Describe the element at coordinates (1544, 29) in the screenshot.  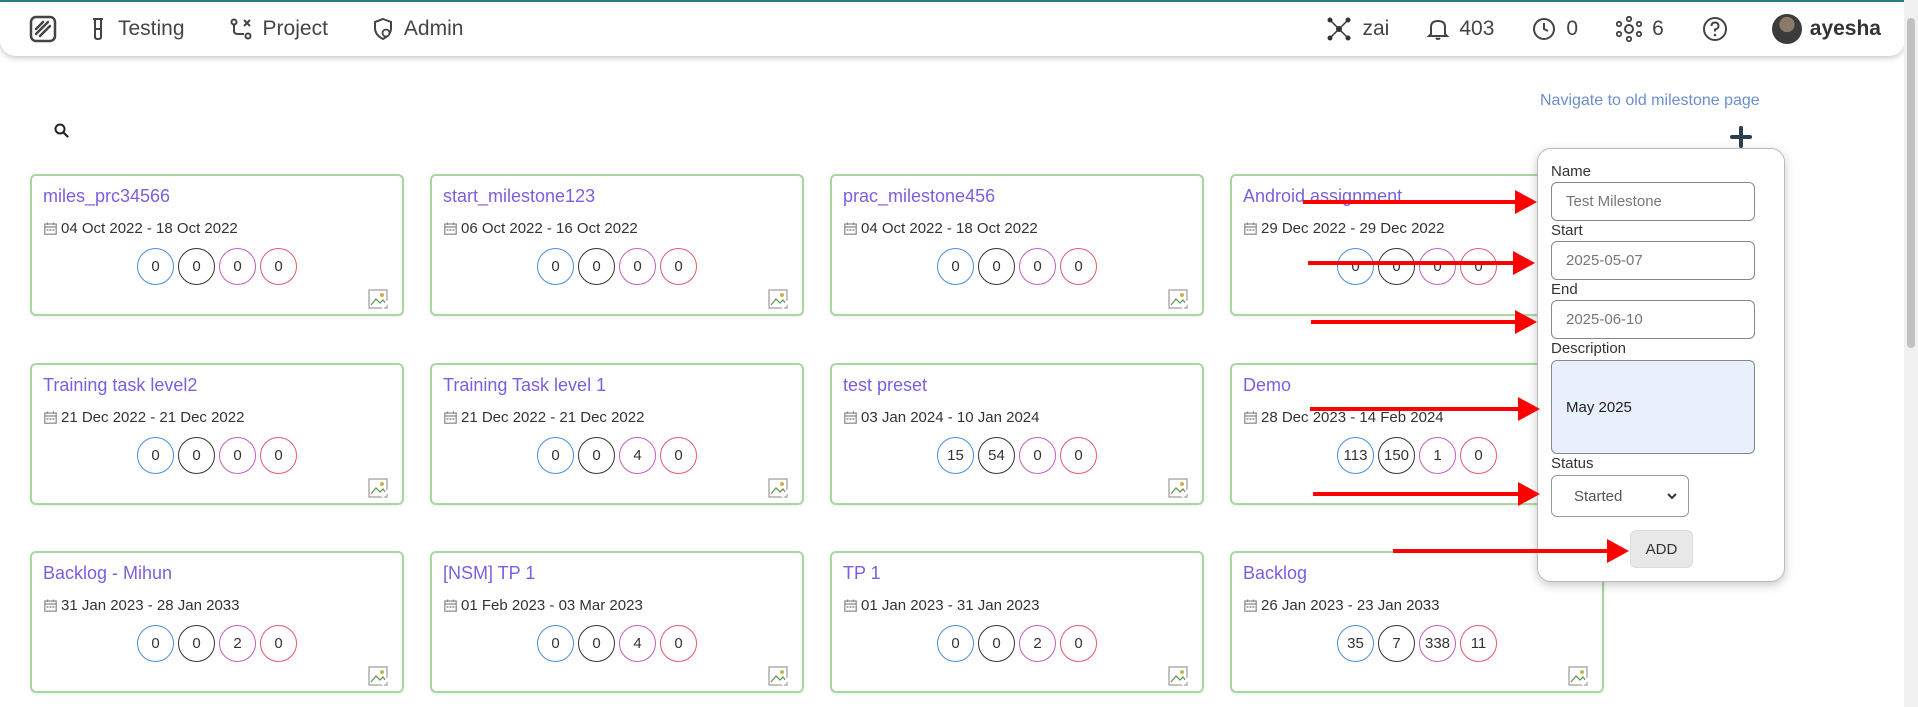
I see `clock-icon` at that location.